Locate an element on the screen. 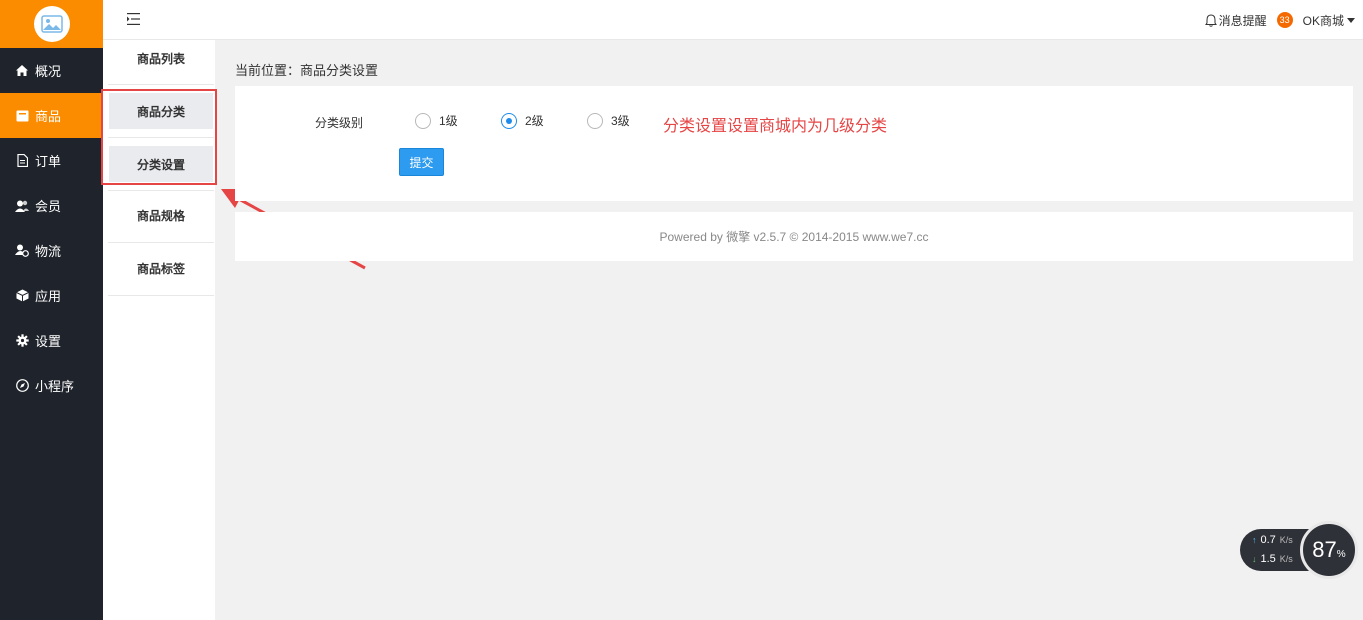 The image size is (1363, 620). upload-speed: ↑ 0.7 K/s is located at coordinates (1272, 540).